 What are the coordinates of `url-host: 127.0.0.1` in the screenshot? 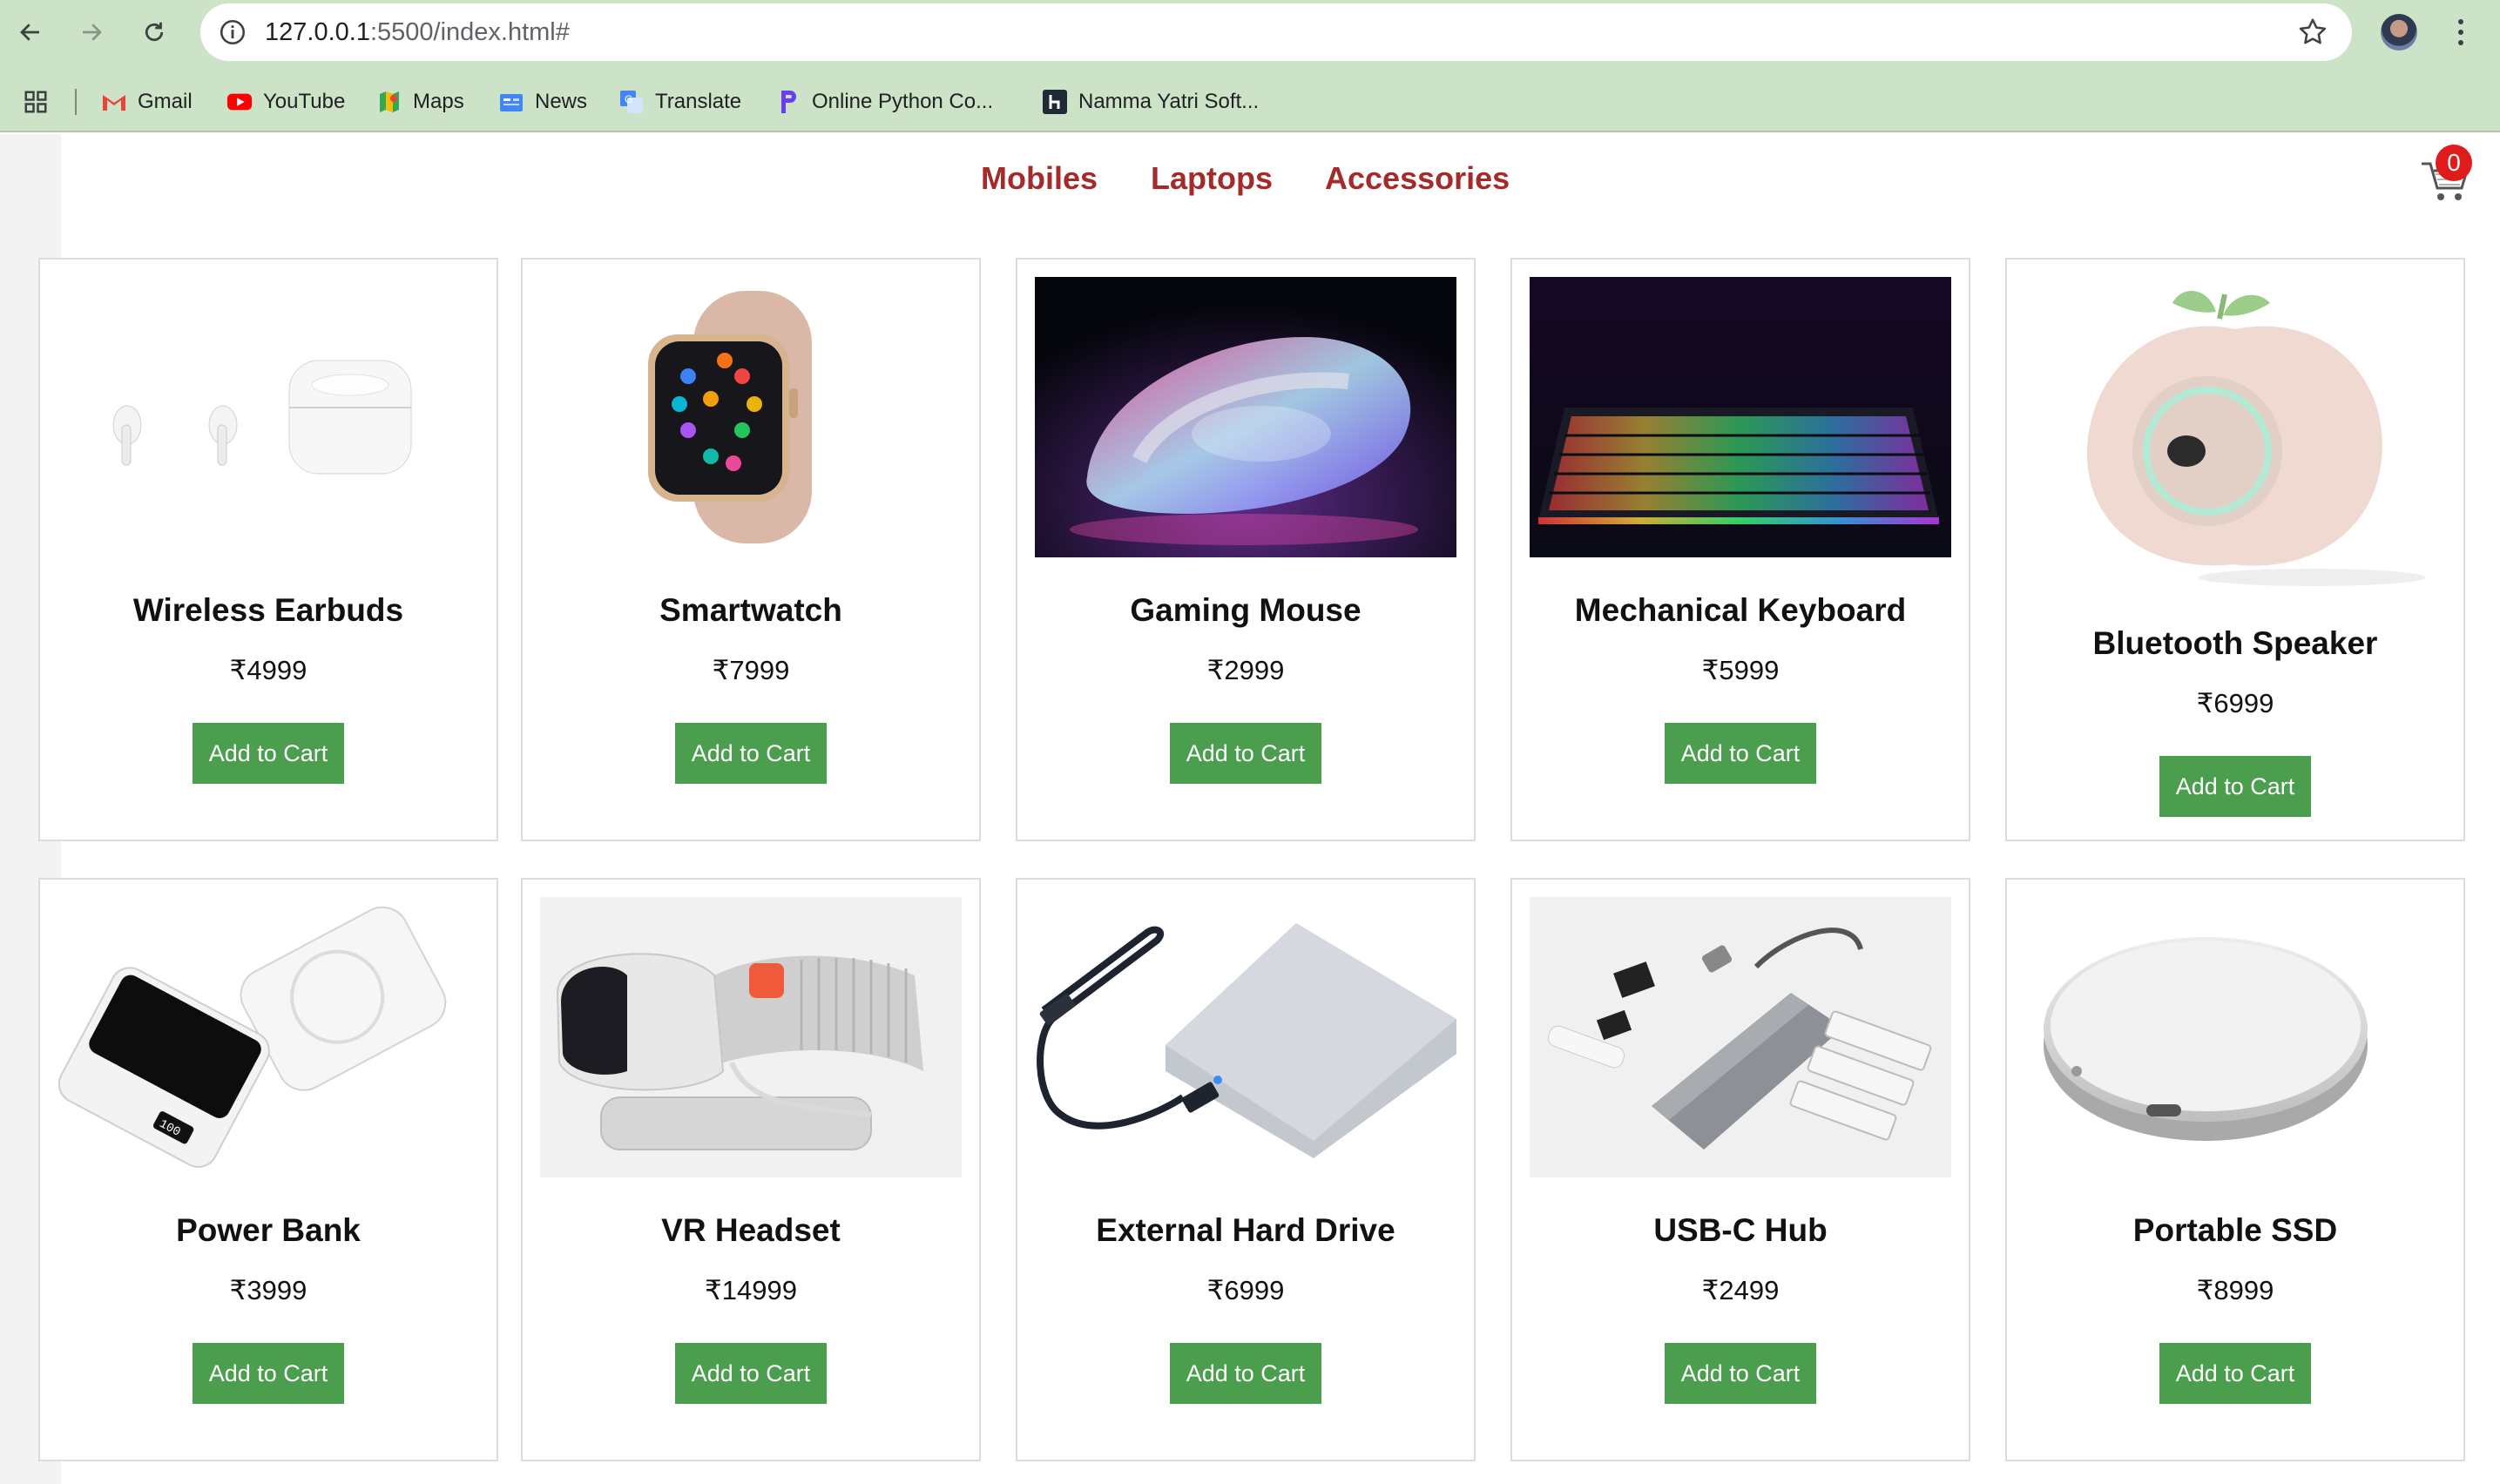 It's located at (317, 32).